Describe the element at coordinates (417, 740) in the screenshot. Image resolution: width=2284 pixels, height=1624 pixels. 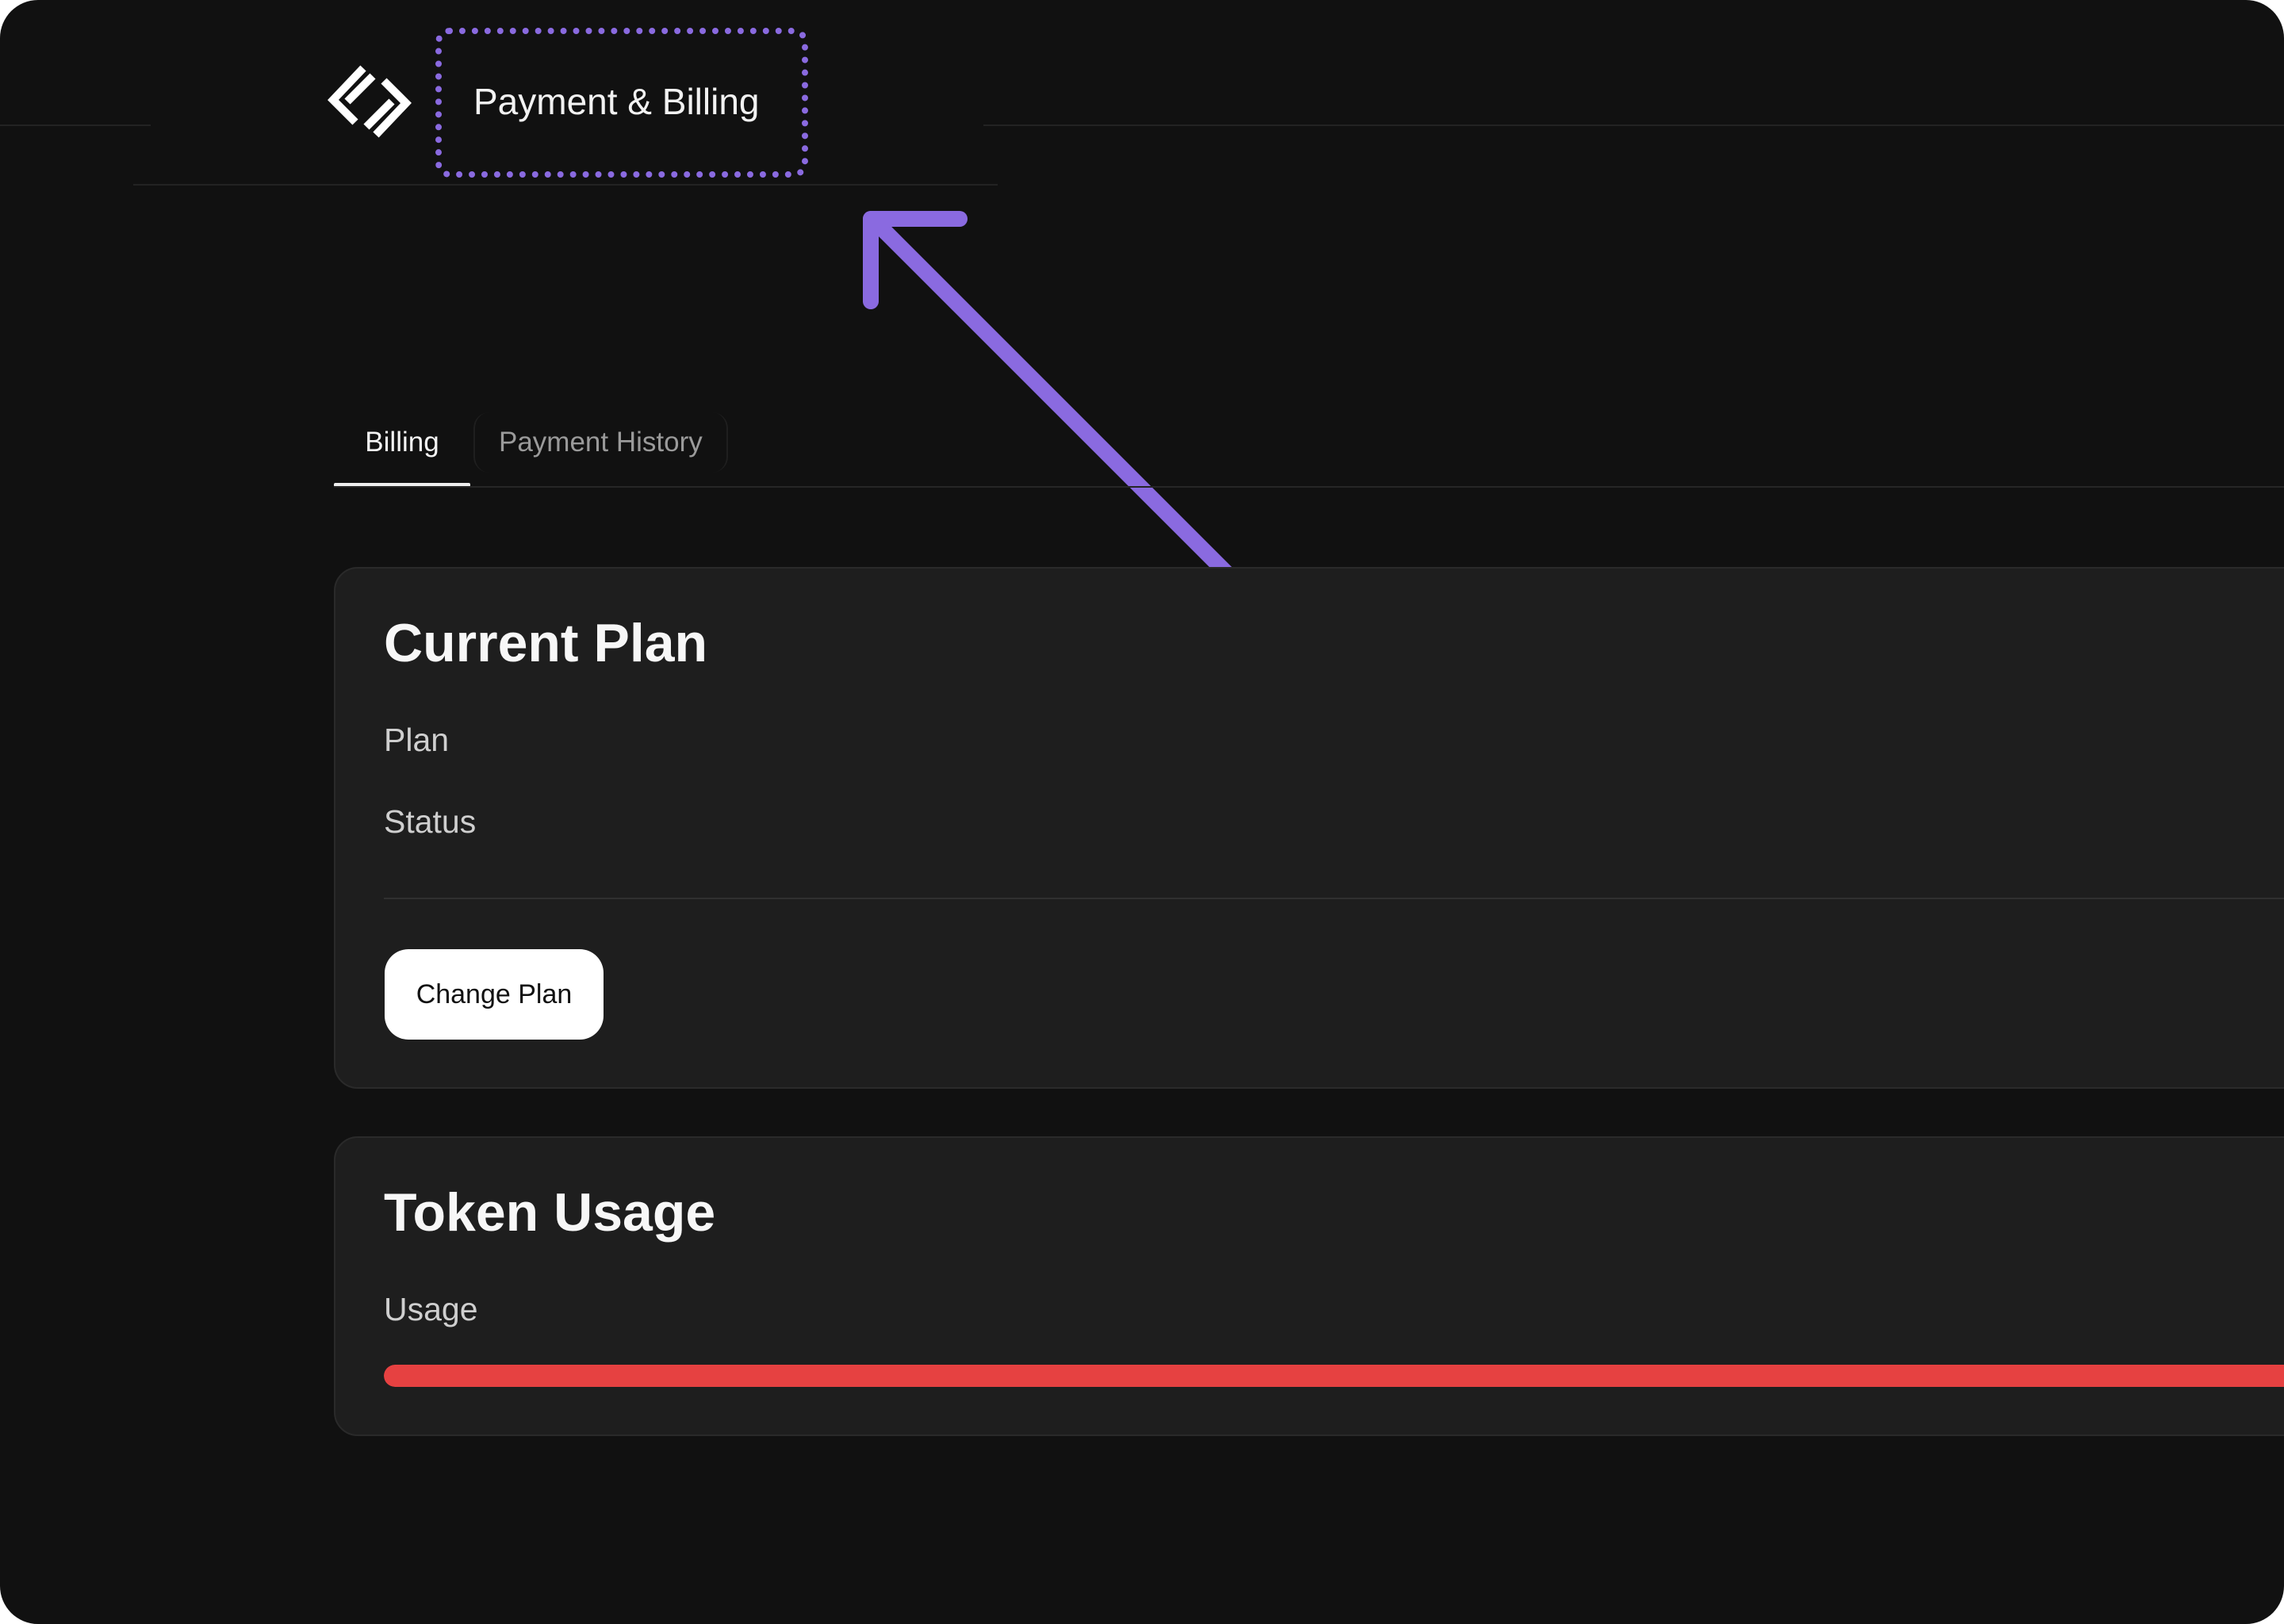
I see `plan-label: Plan` at that location.